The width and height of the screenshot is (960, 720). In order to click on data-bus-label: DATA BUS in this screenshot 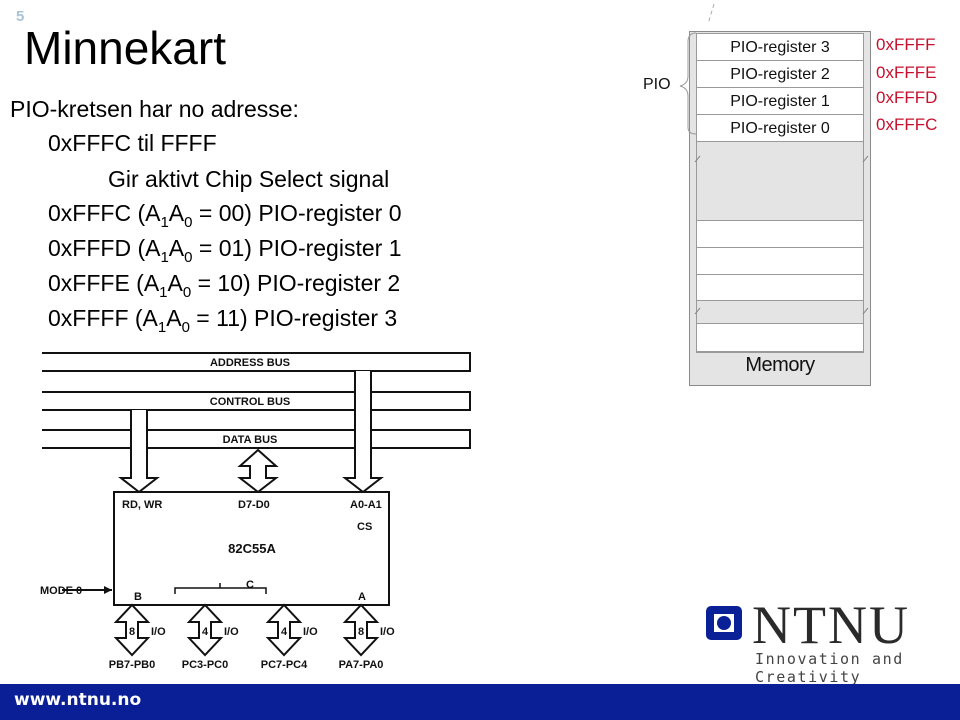, I will do `click(250, 440)`.